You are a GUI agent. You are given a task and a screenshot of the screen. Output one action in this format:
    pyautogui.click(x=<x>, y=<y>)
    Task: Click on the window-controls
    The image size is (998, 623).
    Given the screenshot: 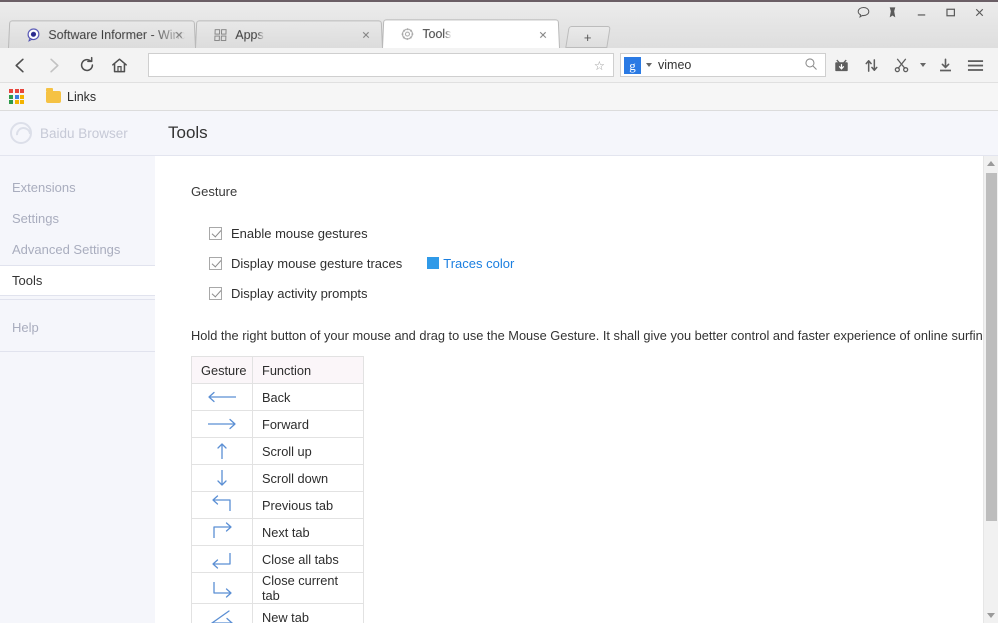 What is the action you would take?
    pyautogui.click(x=921, y=12)
    